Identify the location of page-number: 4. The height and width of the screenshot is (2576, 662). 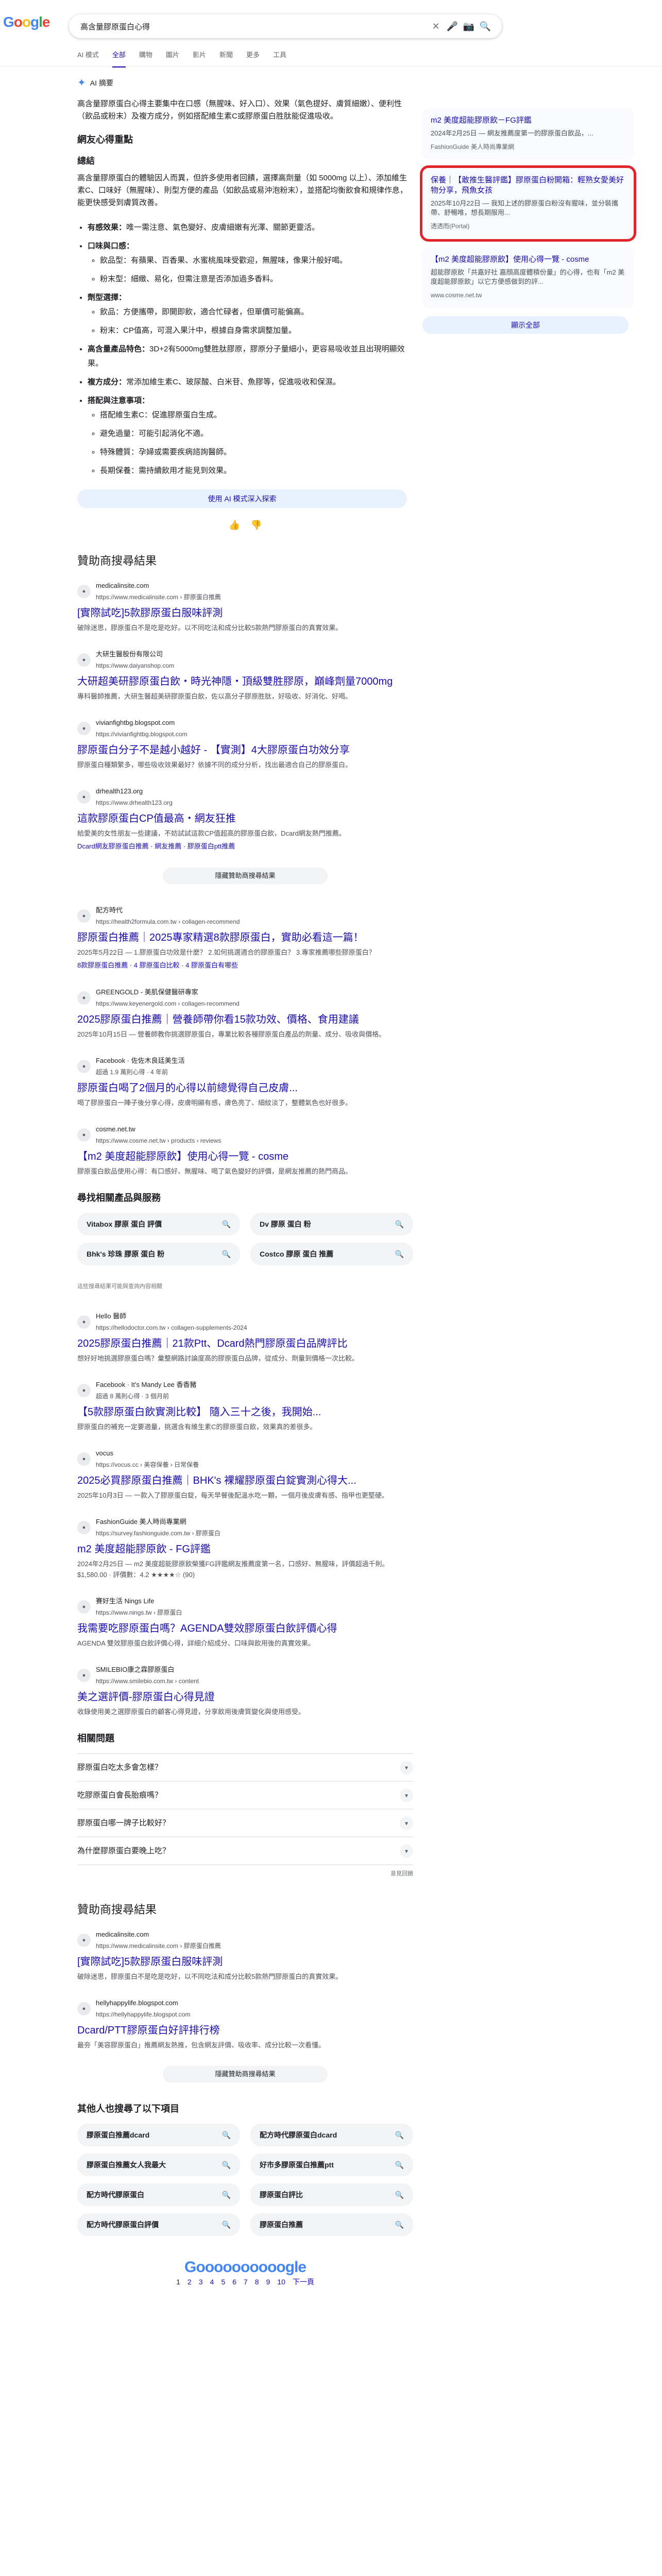
(212, 2281).